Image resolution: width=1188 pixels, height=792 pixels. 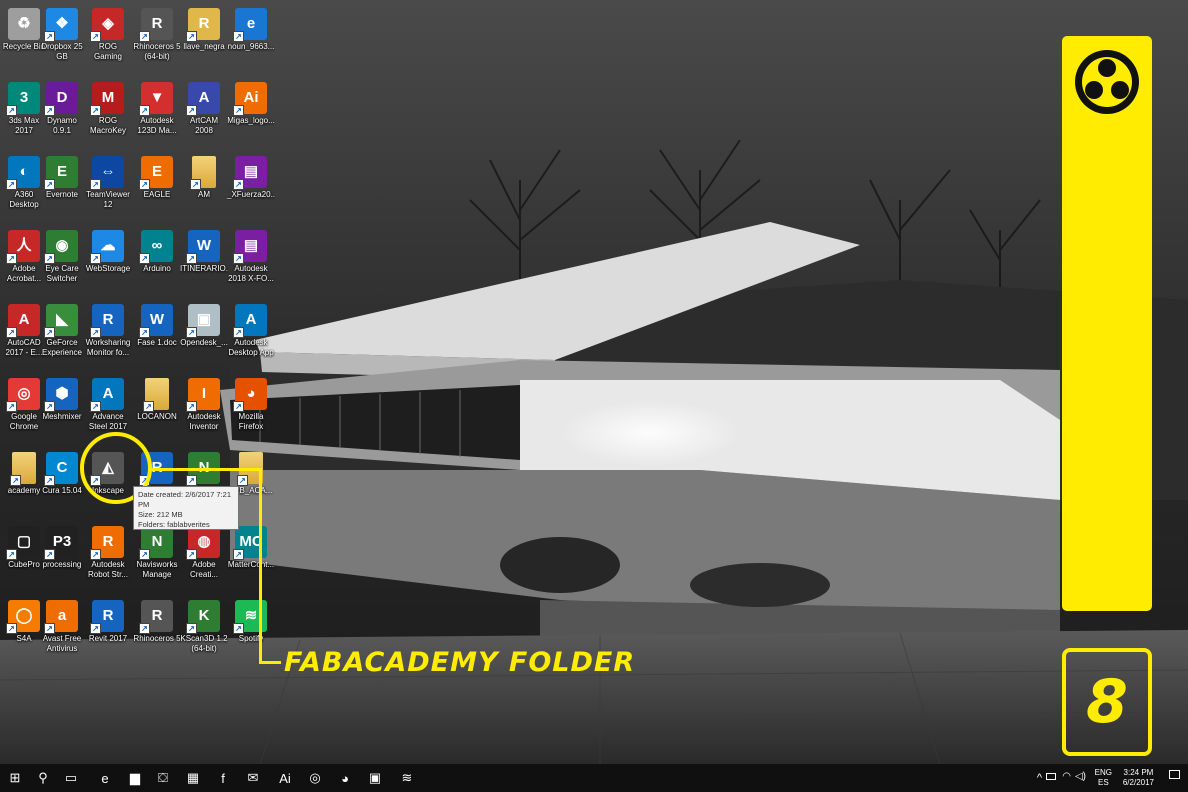 What do you see at coordinates (23, 321) in the screenshot?
I see `autocad-icon: A ↗` at bounding box center [23, 321].